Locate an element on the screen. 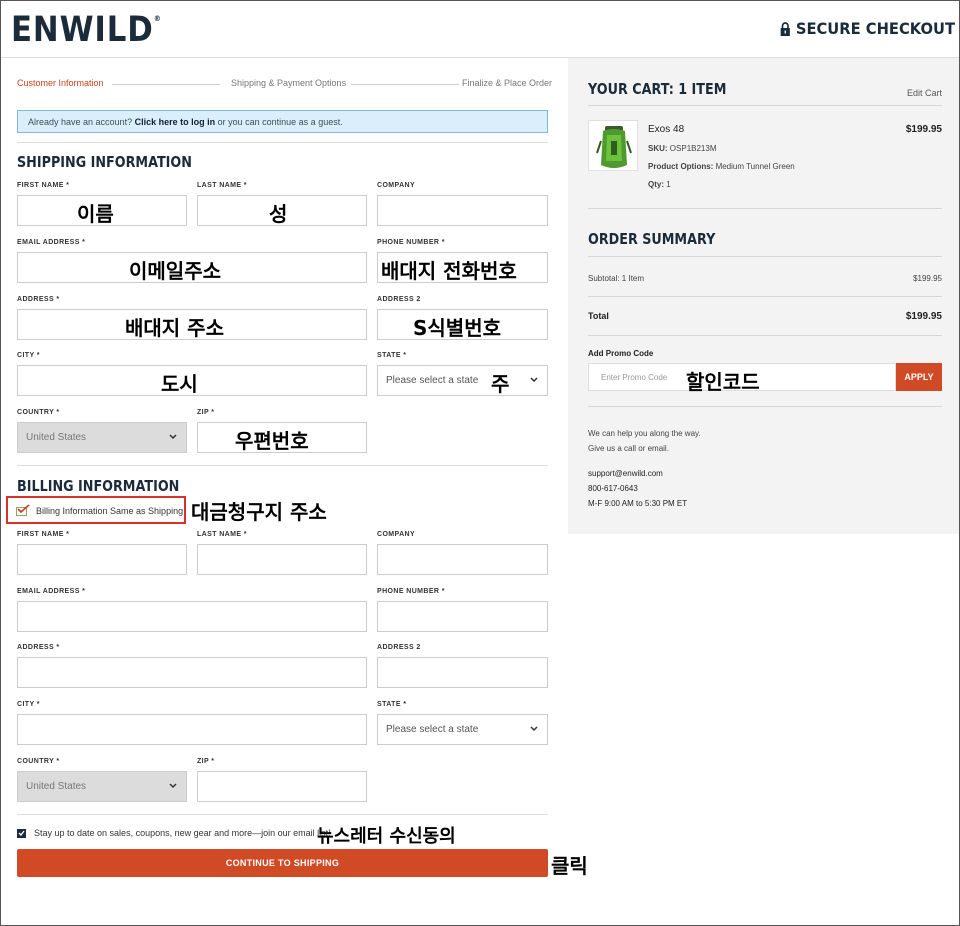 Image resolution: width=960 pixels, height=926 pixels. annotation-address2: S식별번호 is located at coordinates (457, 328).